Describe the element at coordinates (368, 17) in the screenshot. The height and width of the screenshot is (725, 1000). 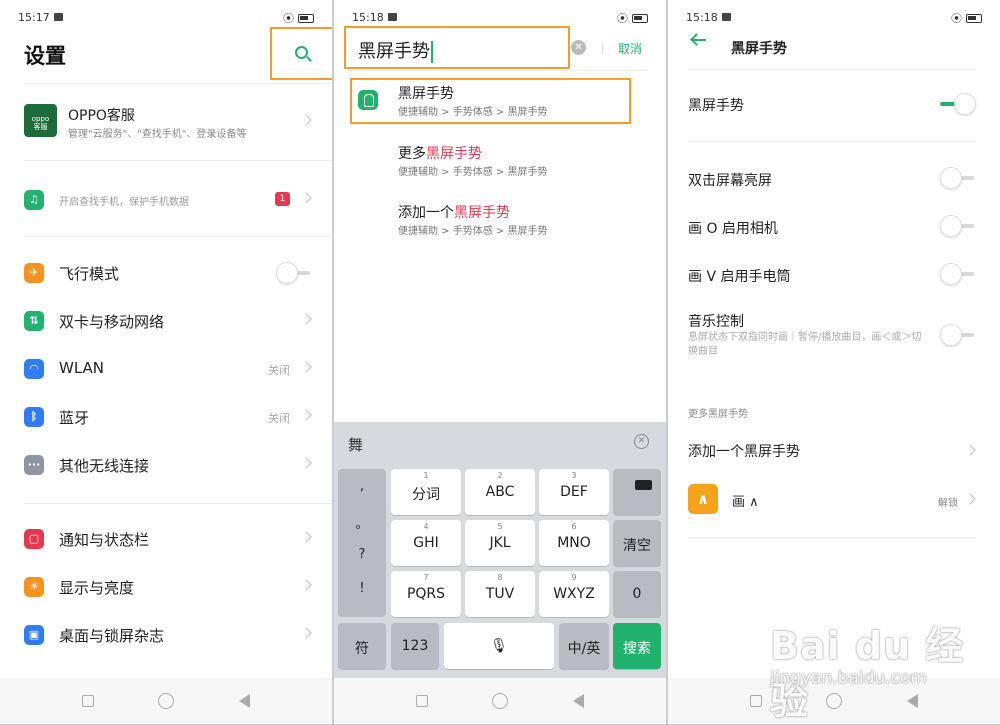
I see `status-time: 15:18` at that location.